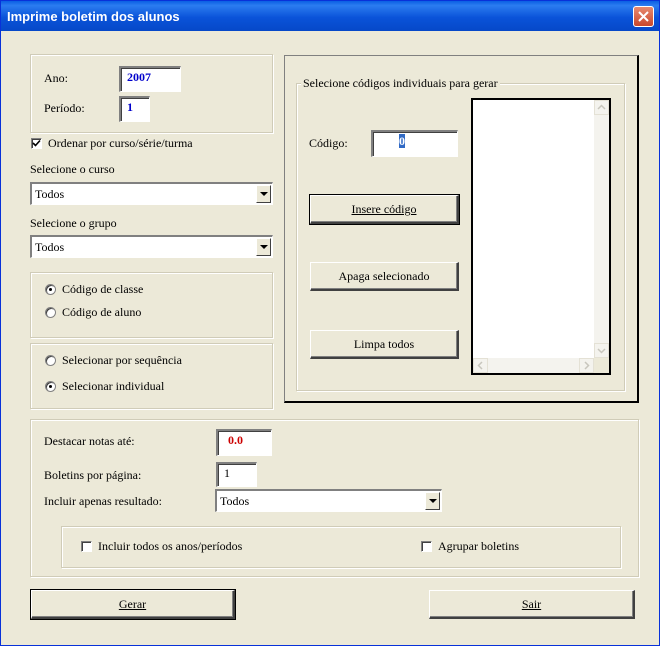 The width and height of the screenshot is (660, 646). I want to click on gerar-button: Gerar, so click(133, 604).